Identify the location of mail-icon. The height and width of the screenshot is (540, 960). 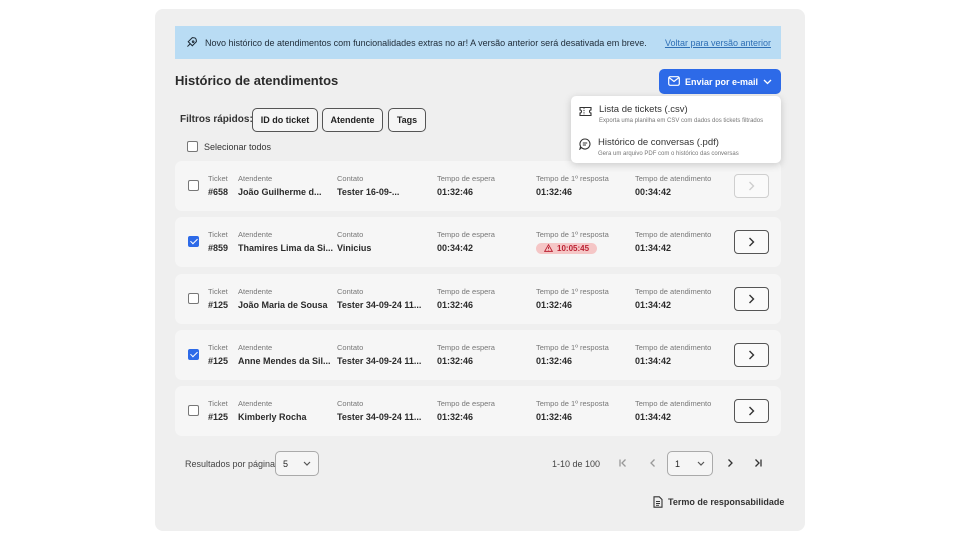
(674, 81).